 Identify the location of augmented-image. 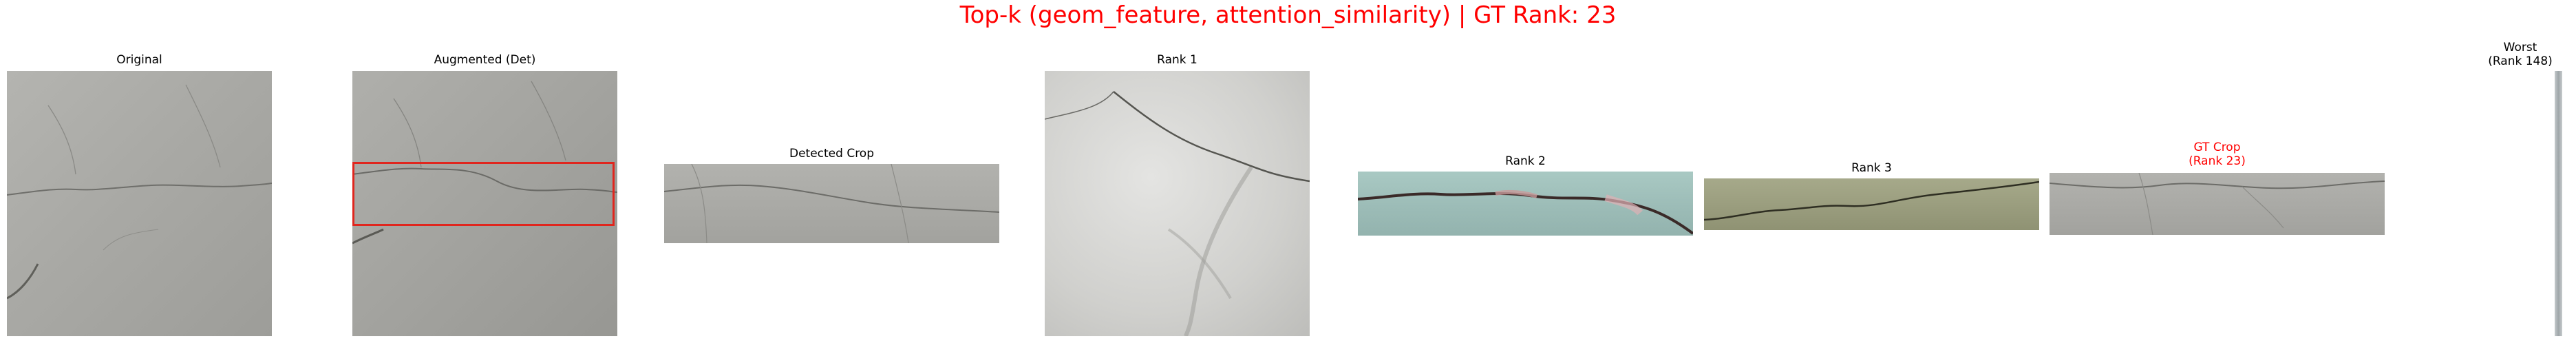
(484, 204).